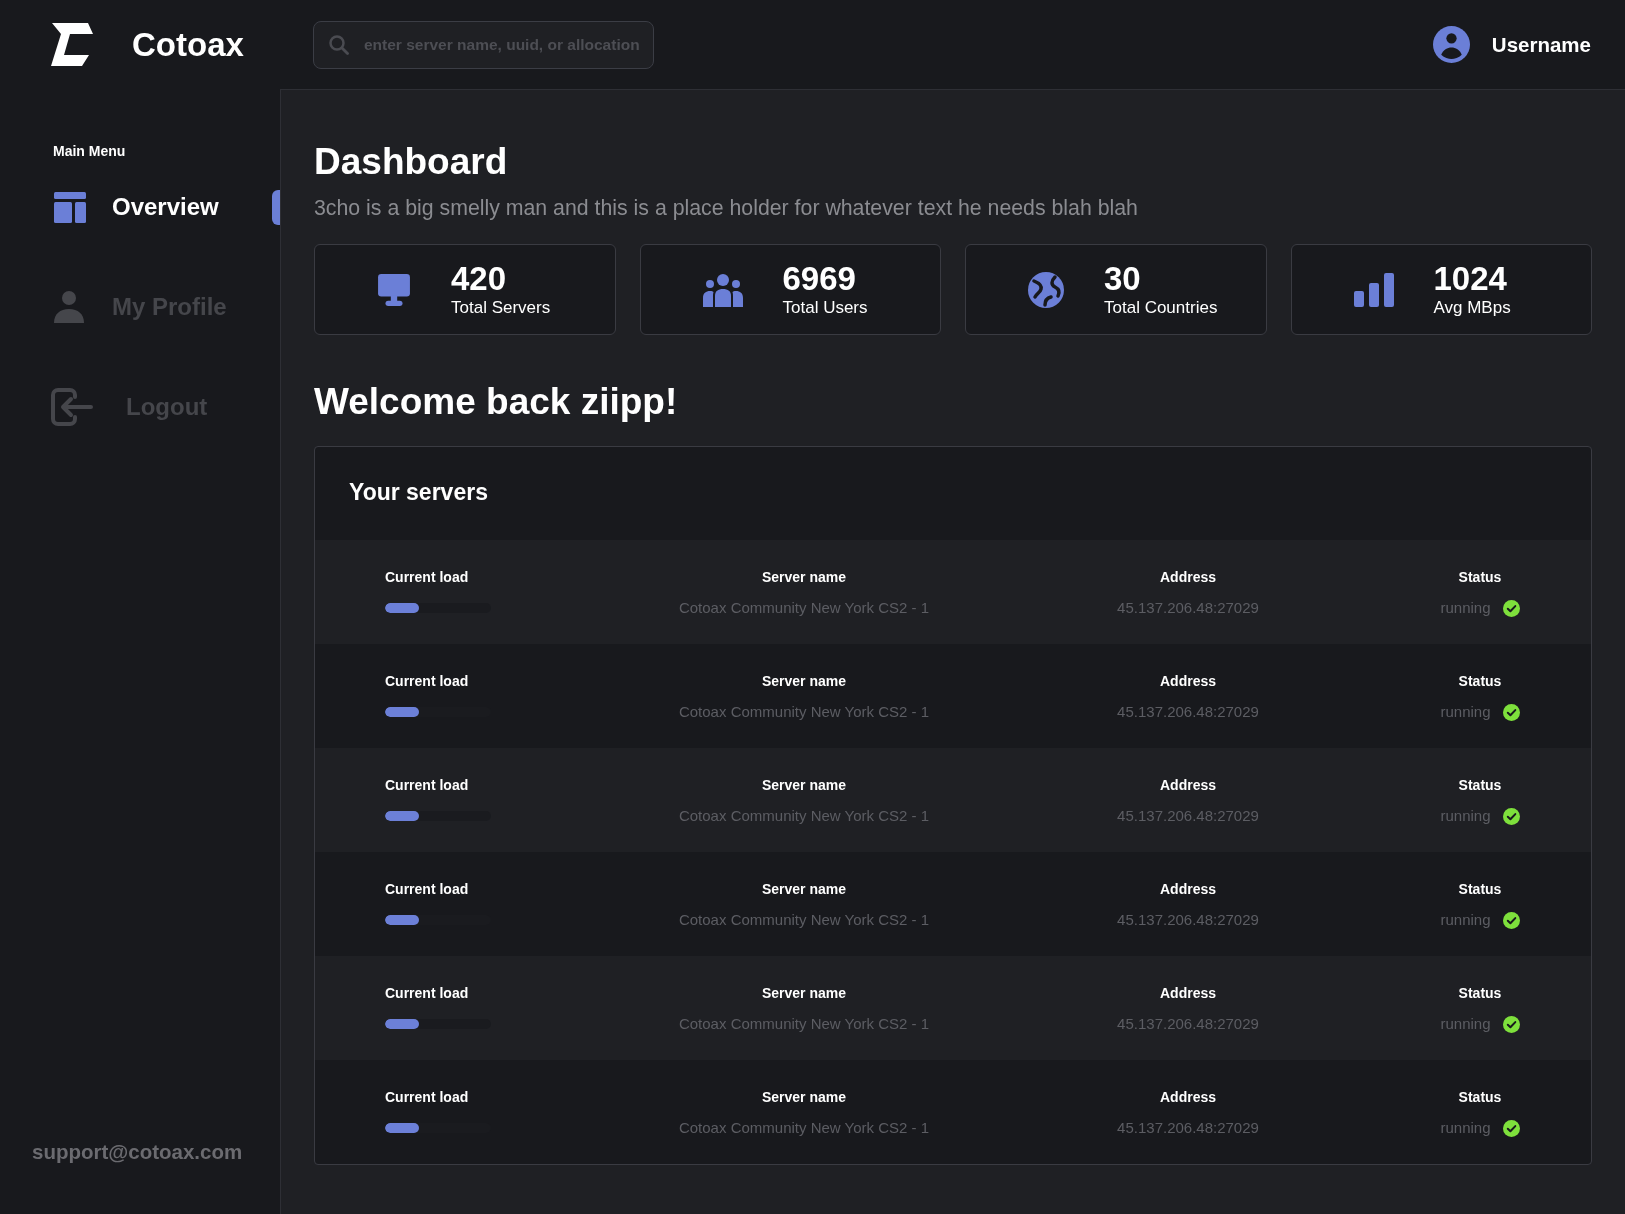 Image resolution: width=1625 pixels, height=1214 pixels. What do you see at coordinates (418, 492) in the screenshot?
I see `panel-title: Your servers` at bounding box center [418, 492].